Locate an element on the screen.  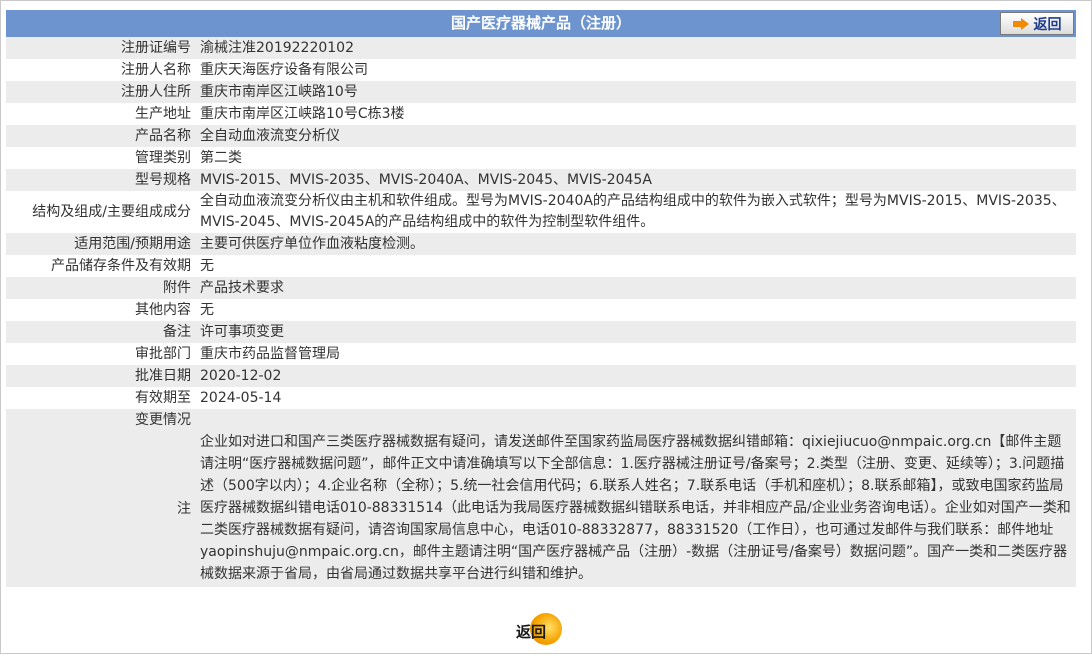
field-value: 主要可供医疗单位作血液粘度检测。 is located at coordinates (635, 244).